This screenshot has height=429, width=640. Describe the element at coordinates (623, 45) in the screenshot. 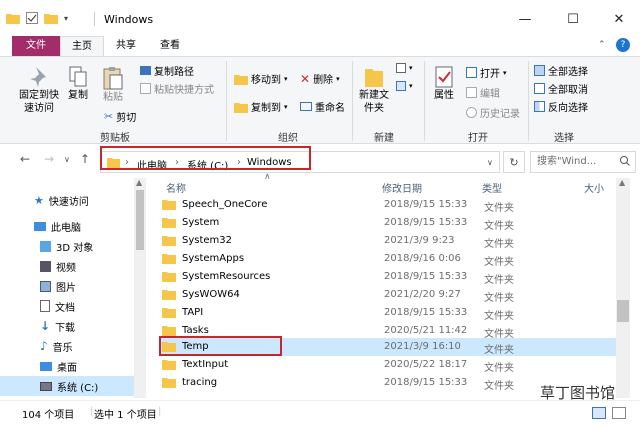

I see `help-icon: ?` at that location.